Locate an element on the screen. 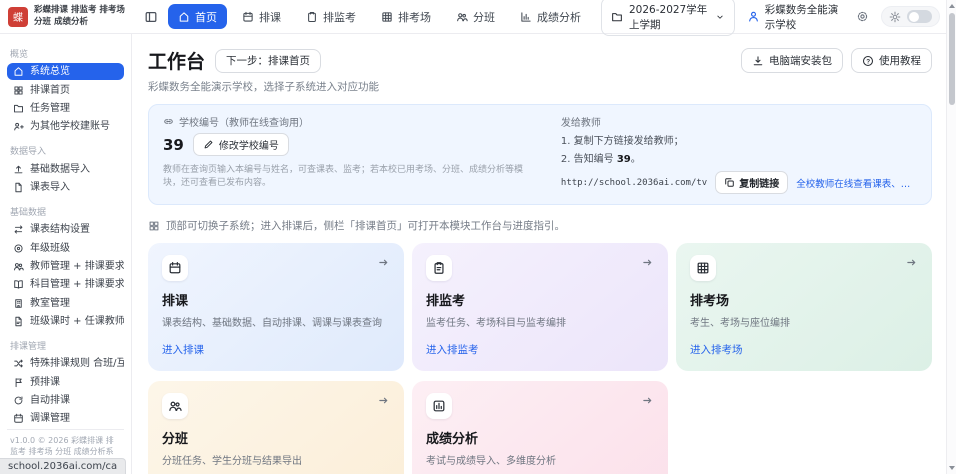 This screenshot has width=956, height=474. settings-button is located at coordinates (862, 16).